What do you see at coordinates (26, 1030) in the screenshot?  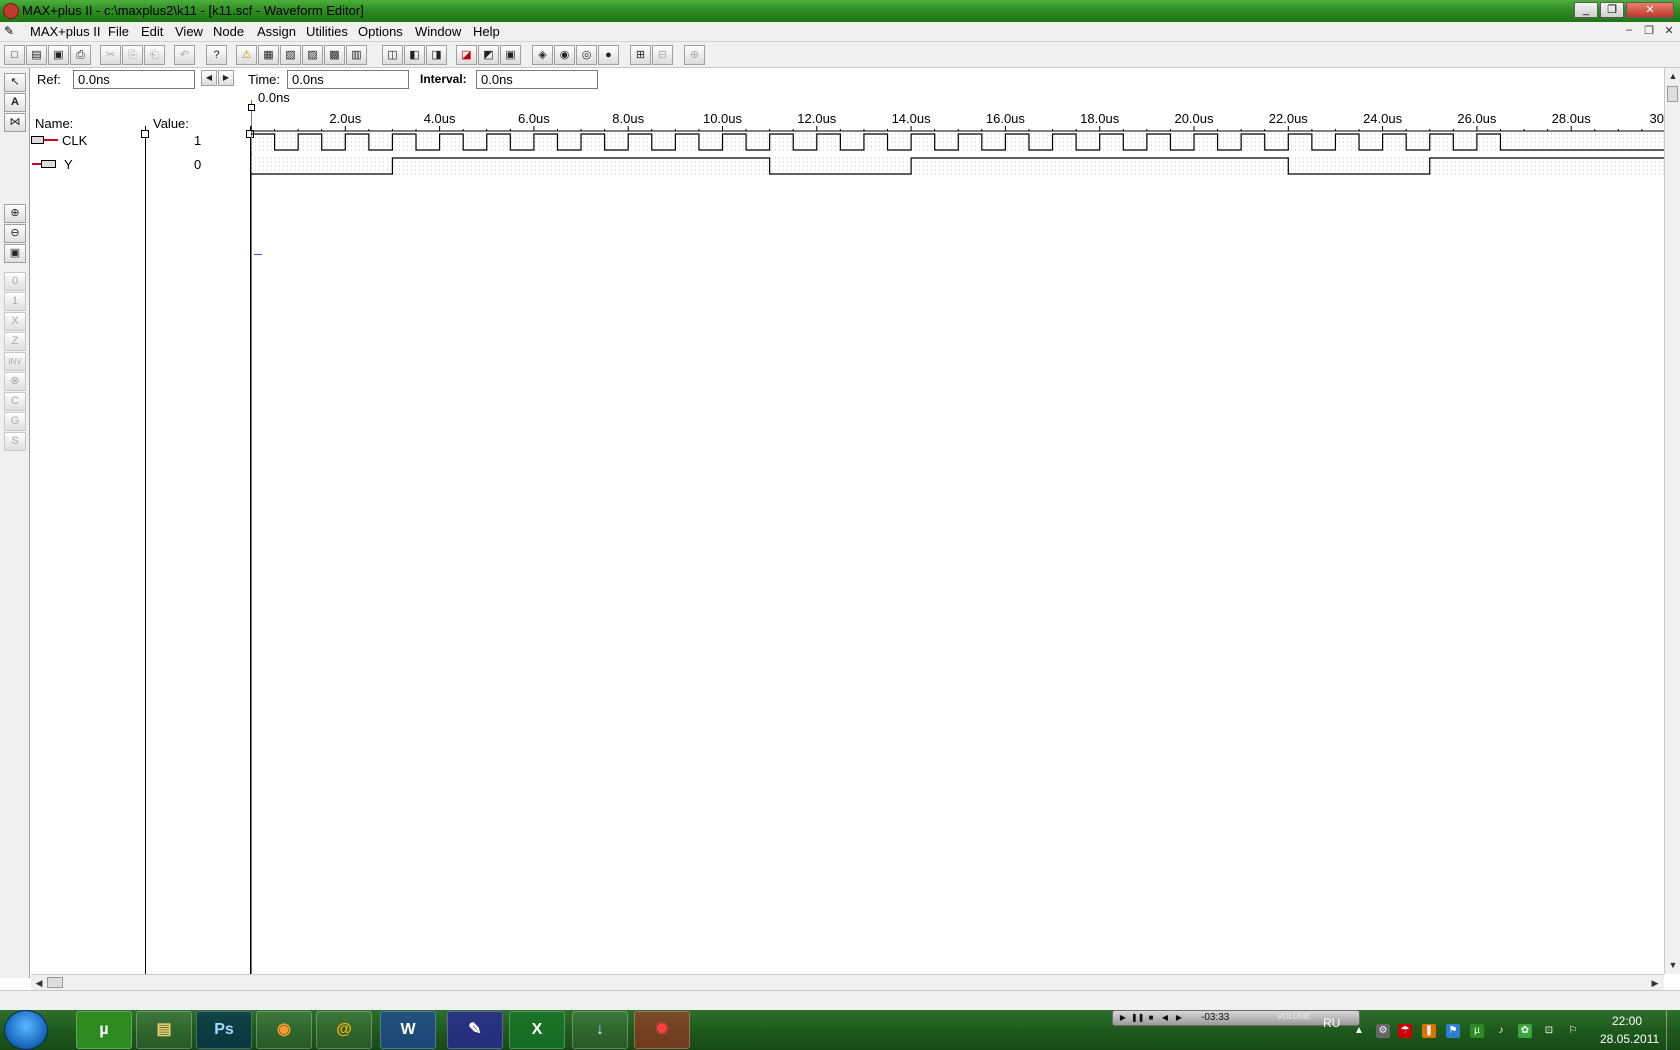 I see `start-button` at bounding box center [26, 1030].